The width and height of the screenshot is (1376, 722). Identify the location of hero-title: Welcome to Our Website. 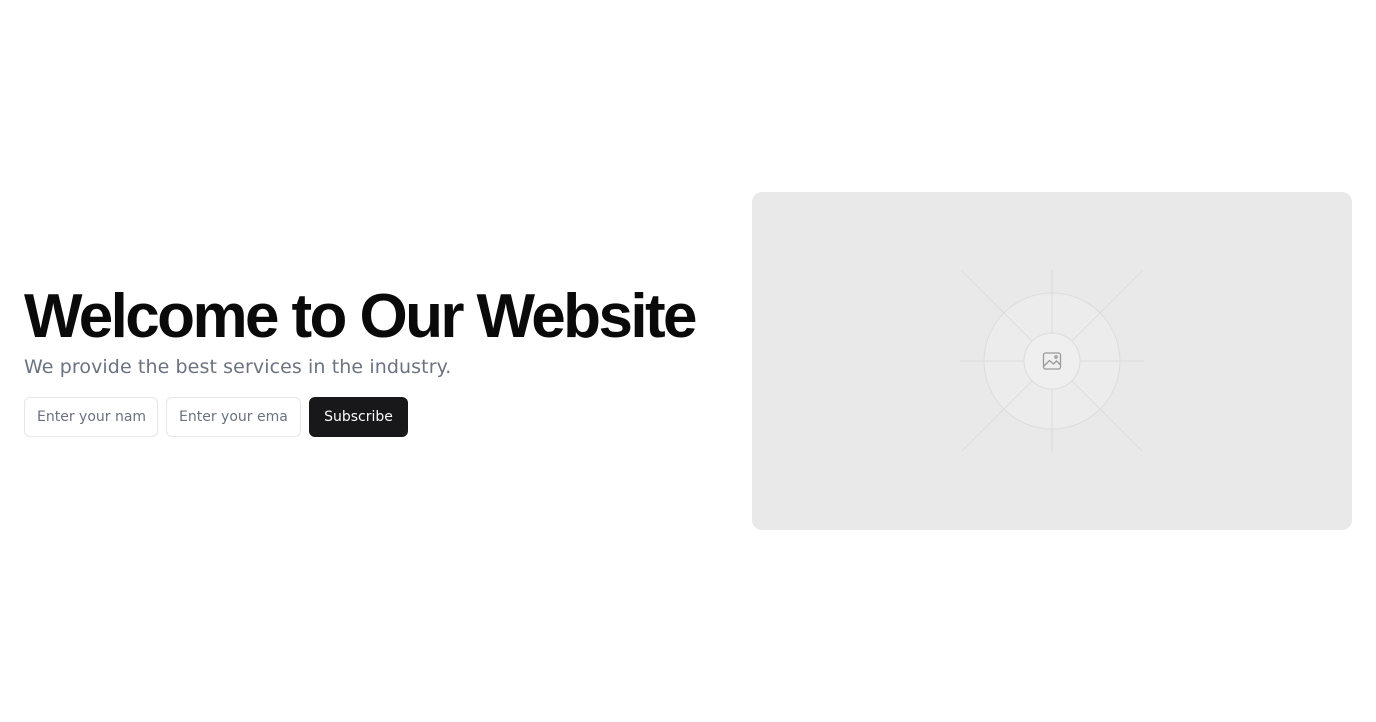
(360, 316).